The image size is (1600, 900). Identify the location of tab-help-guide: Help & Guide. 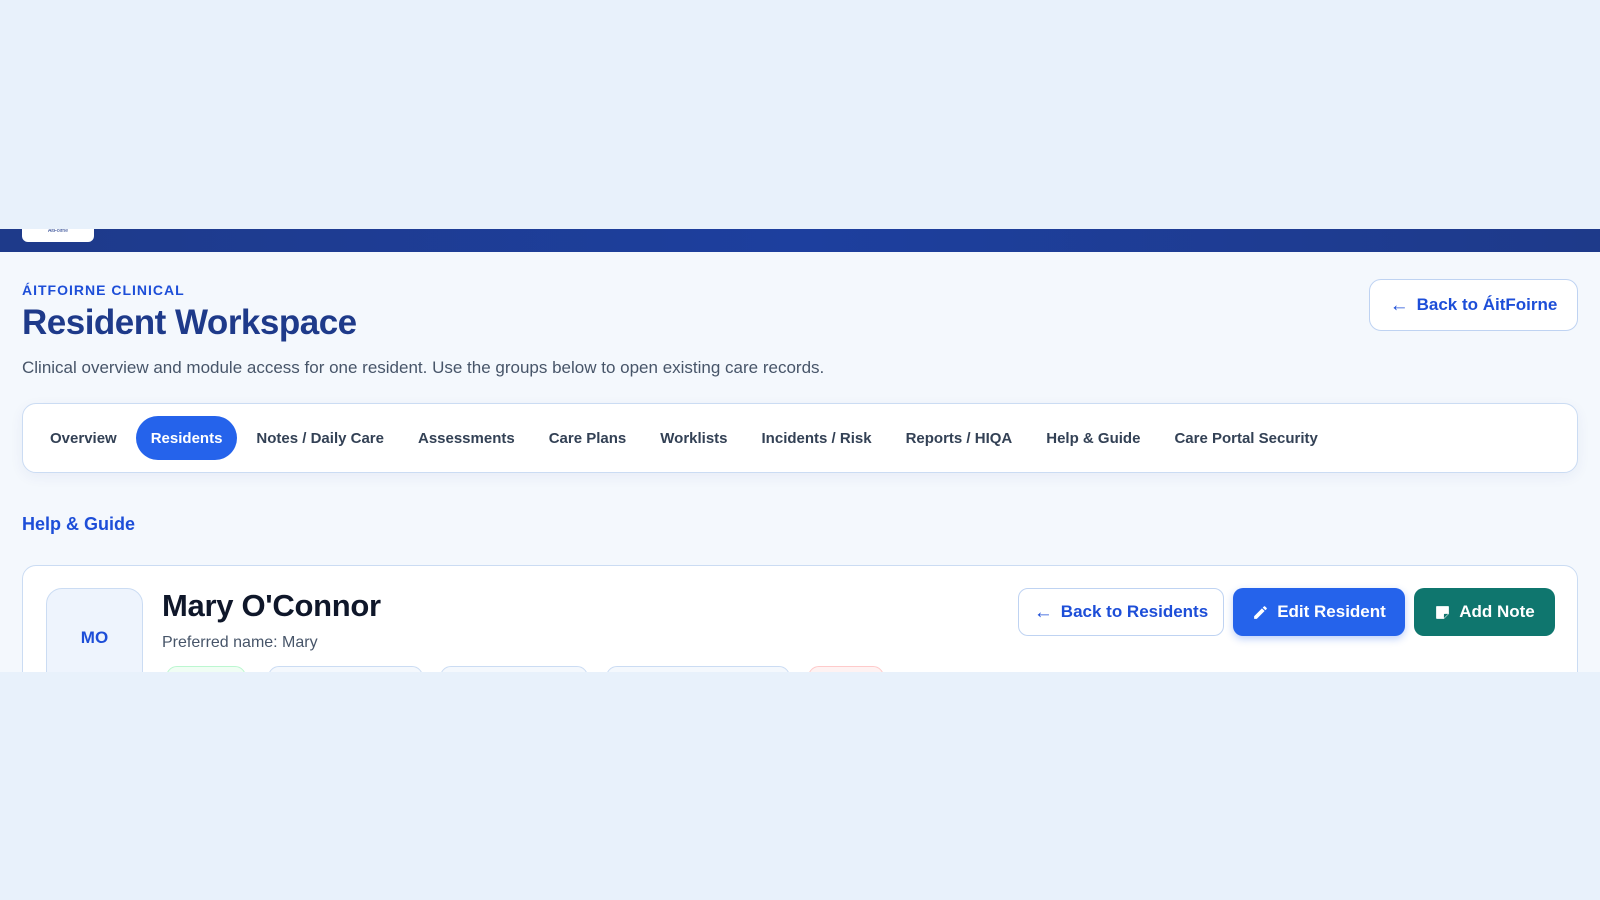
(1093, 438).